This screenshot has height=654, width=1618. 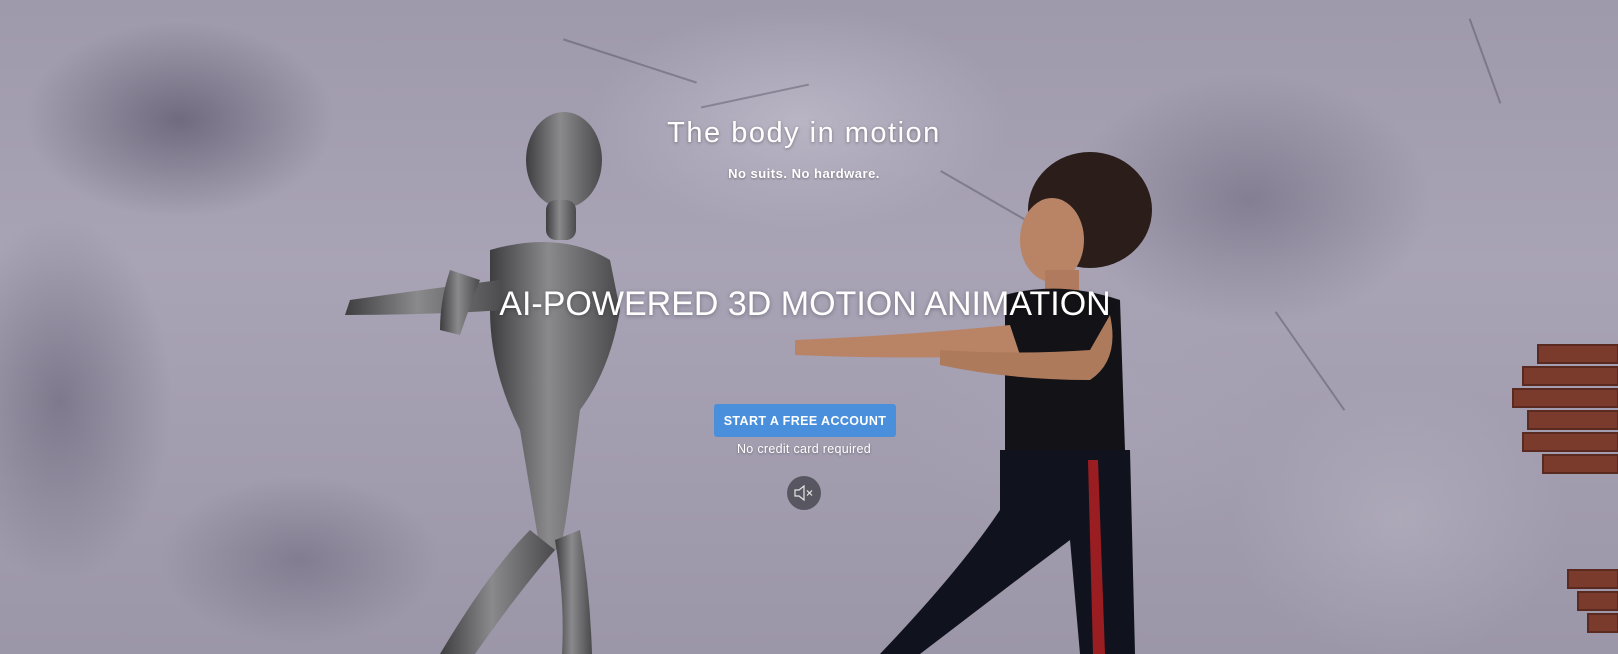 I want to click on no-credit-card-note: No credit card required, so click(x=804, y=449).